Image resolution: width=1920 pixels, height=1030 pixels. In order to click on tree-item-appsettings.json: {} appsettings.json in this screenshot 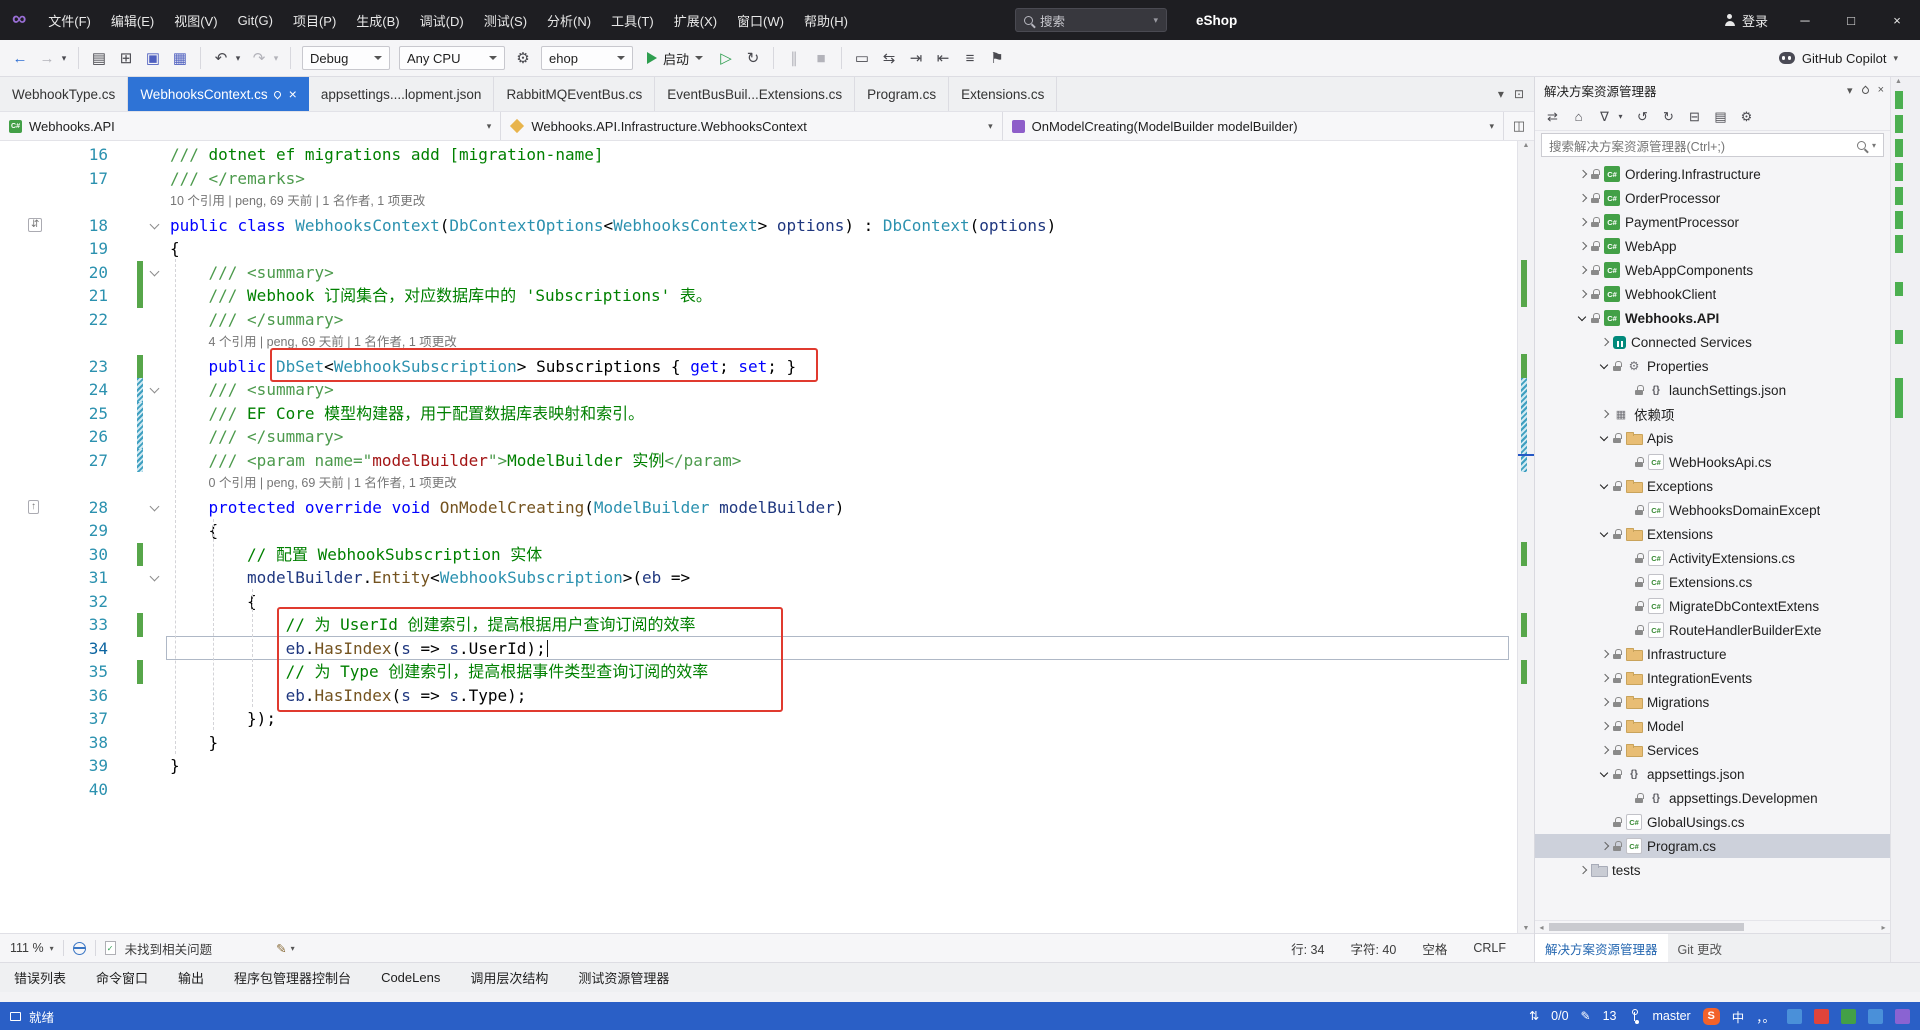, I will do `click(1712, 774)`.